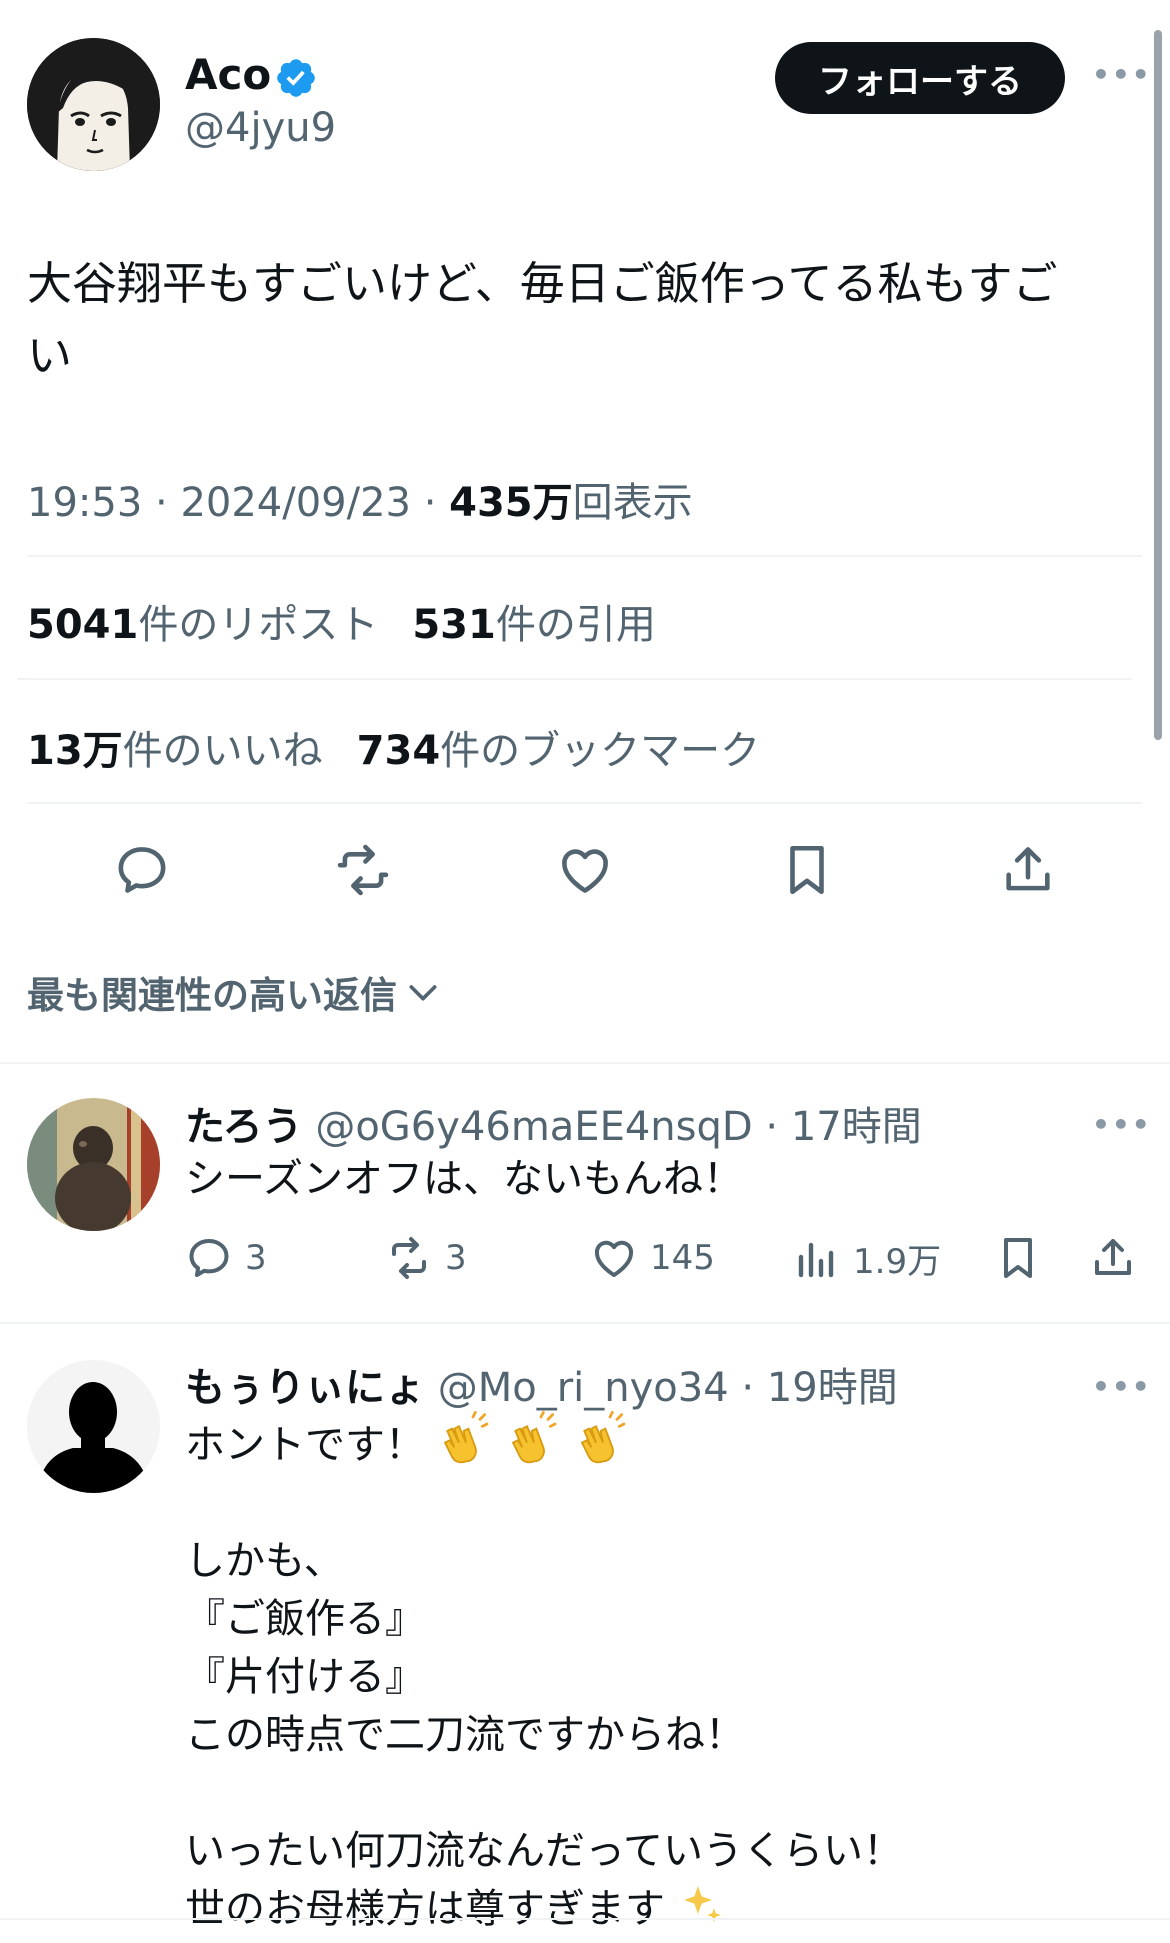  I want to click on reply-header: たろう @oG6y46maEE4nsqD · 17時間, so click(553, 1127).